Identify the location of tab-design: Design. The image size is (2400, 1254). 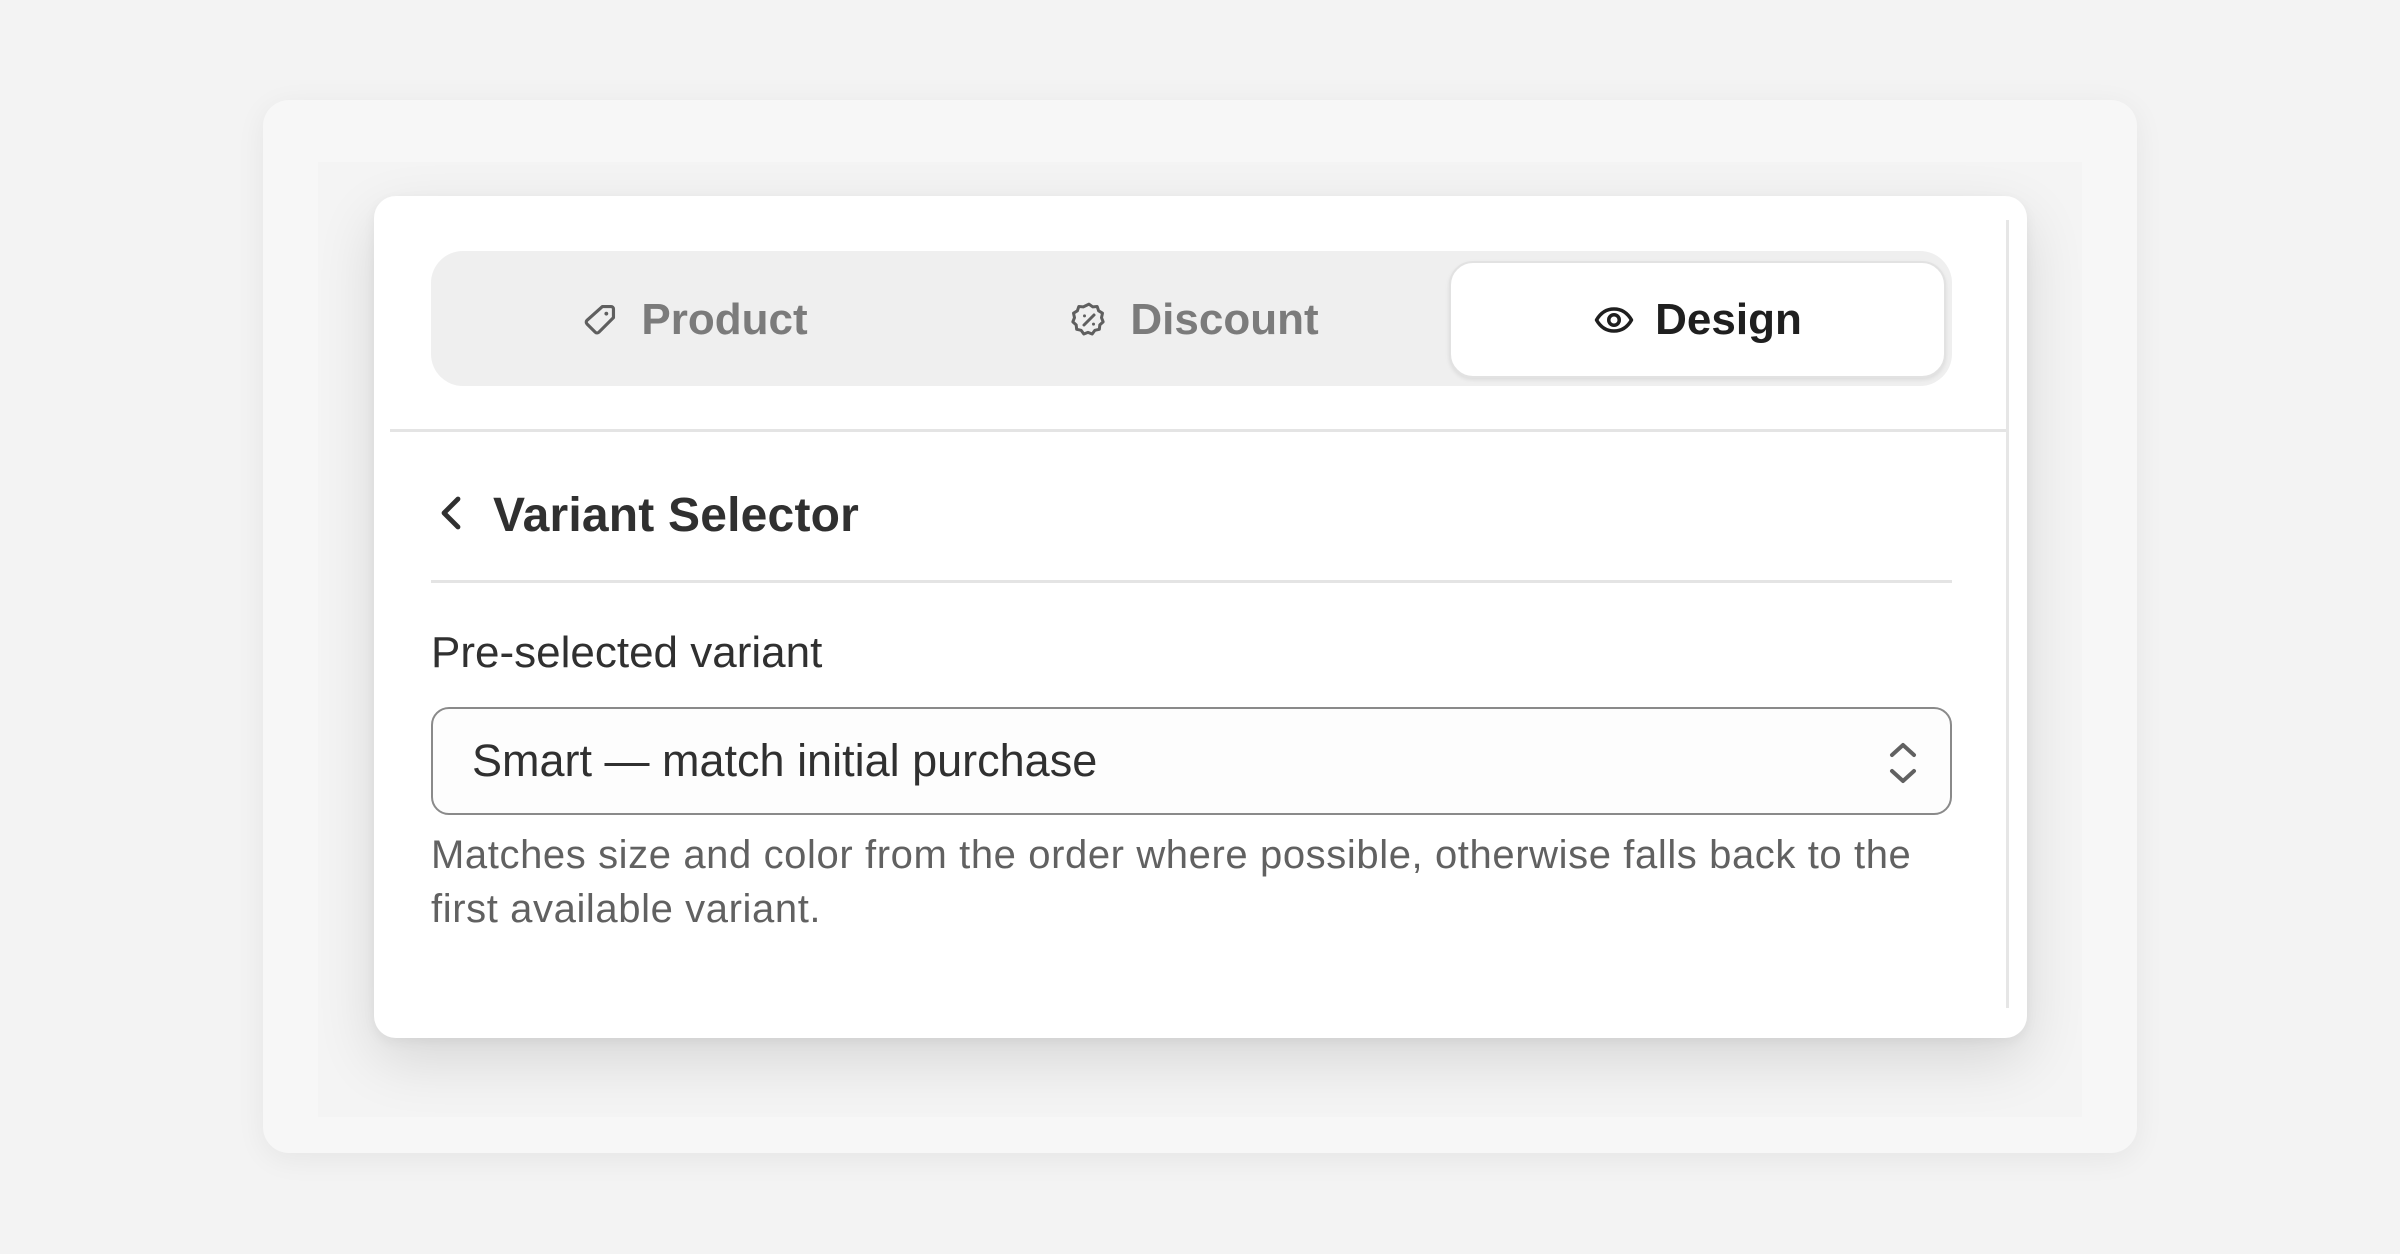
(1697, 319).